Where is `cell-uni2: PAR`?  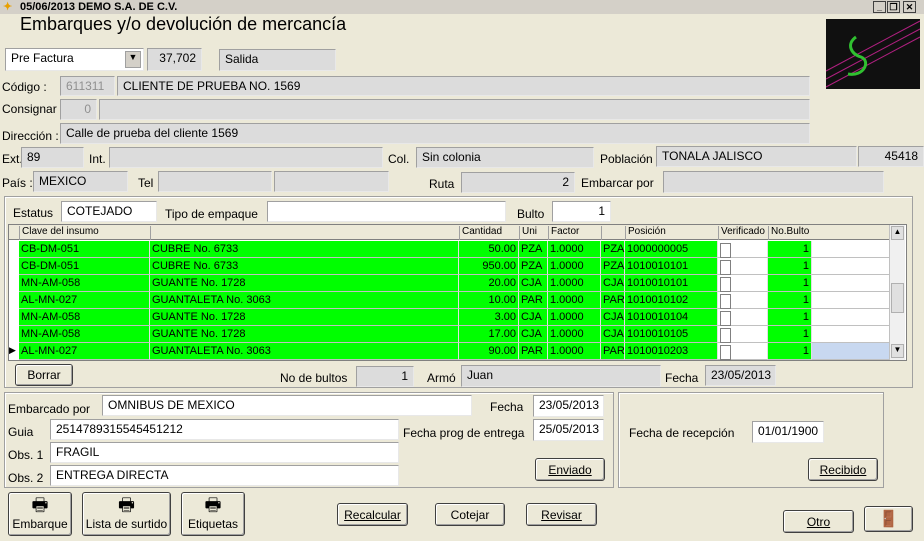
cell-uni2: PAR is located at coordinates (613, 300).